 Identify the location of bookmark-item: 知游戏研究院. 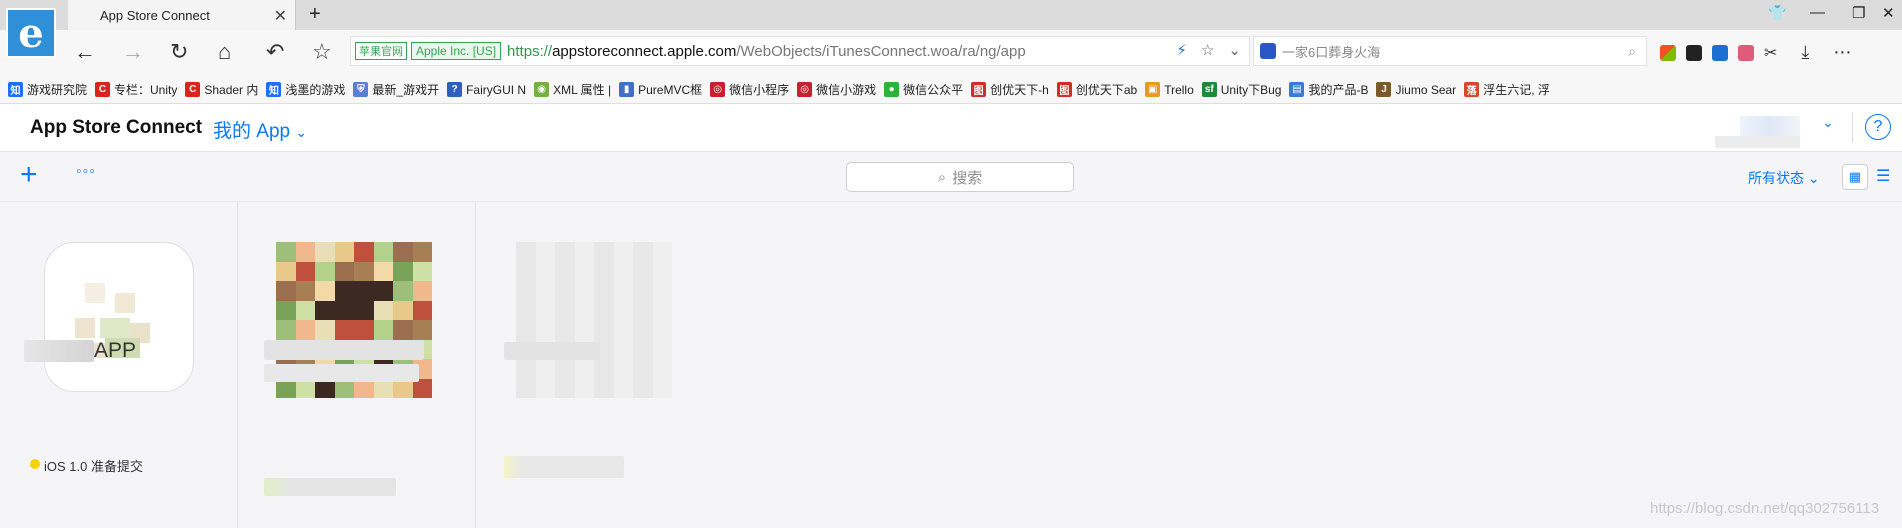
(47, 89).